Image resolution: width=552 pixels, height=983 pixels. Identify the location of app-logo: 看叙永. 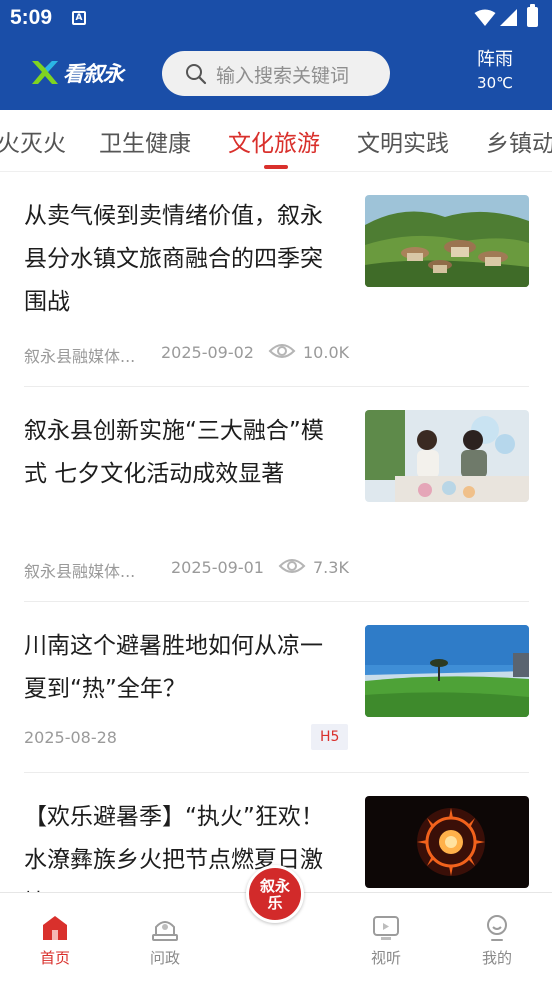
(85, 72).